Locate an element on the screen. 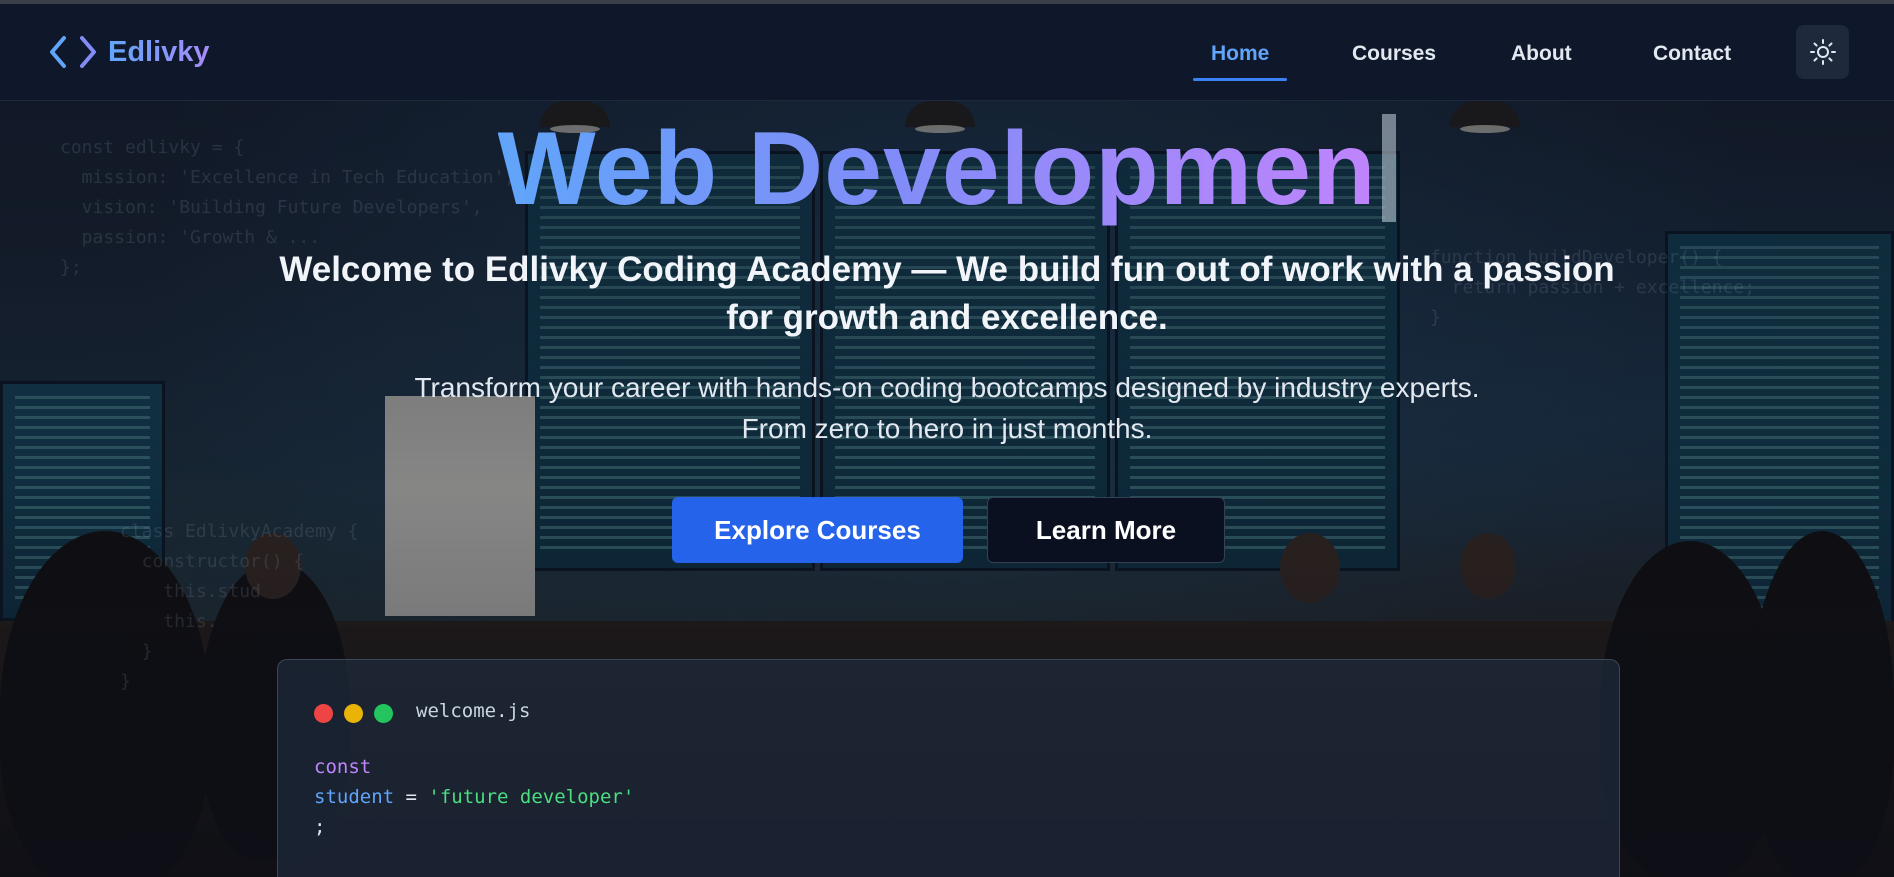  window-close-dot is located at coordinates (323, 713).